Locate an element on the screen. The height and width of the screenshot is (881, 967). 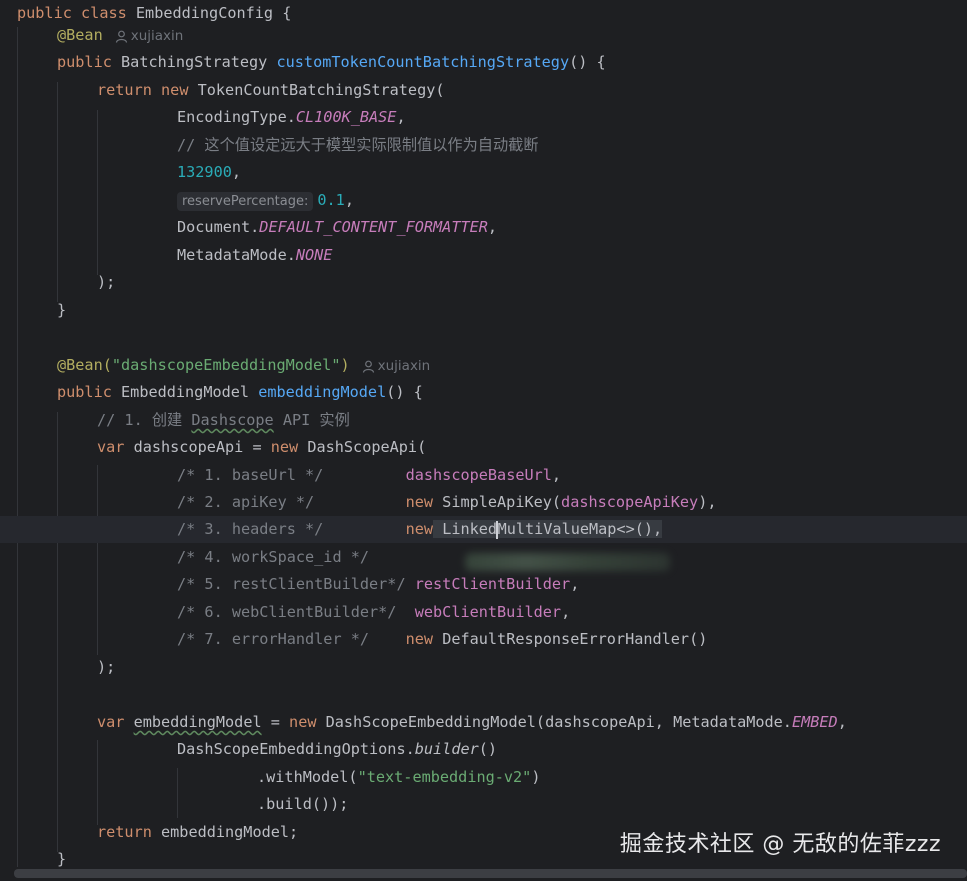
method-call: .withModel( is located at coordinates (307, 777).